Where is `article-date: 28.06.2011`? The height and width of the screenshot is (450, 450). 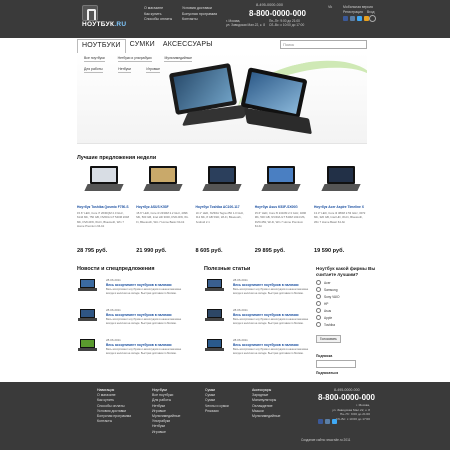
article-date: 28.06.2011 is located at coordinates (240, 310).